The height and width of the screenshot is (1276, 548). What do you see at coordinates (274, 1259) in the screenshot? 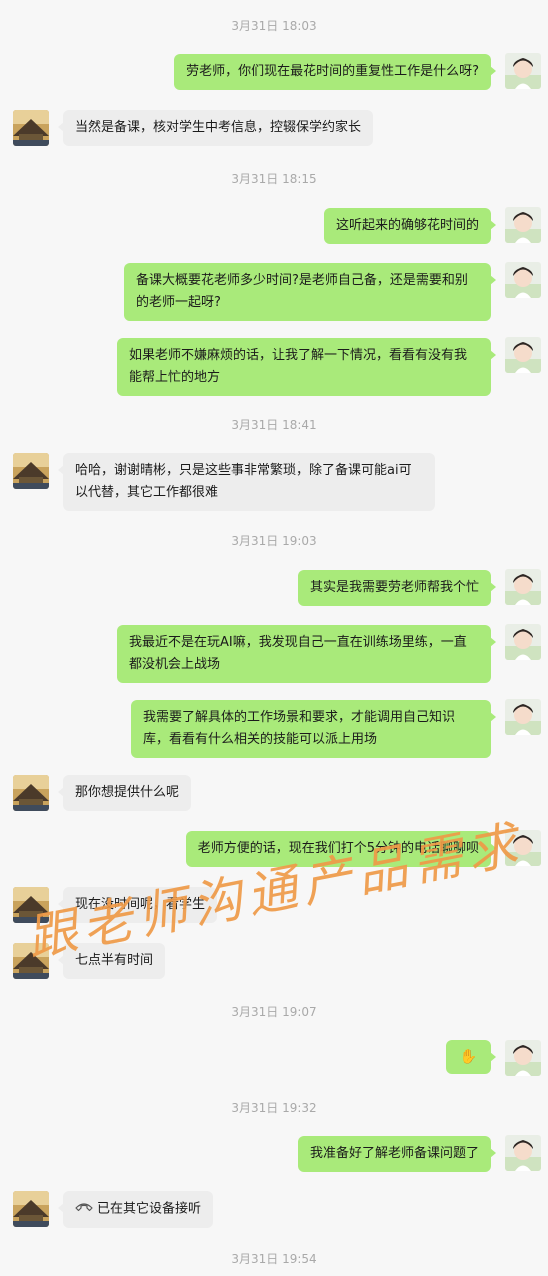
I see `timestamp: 3月31日 19:54` at bounding box center [274, 1259].